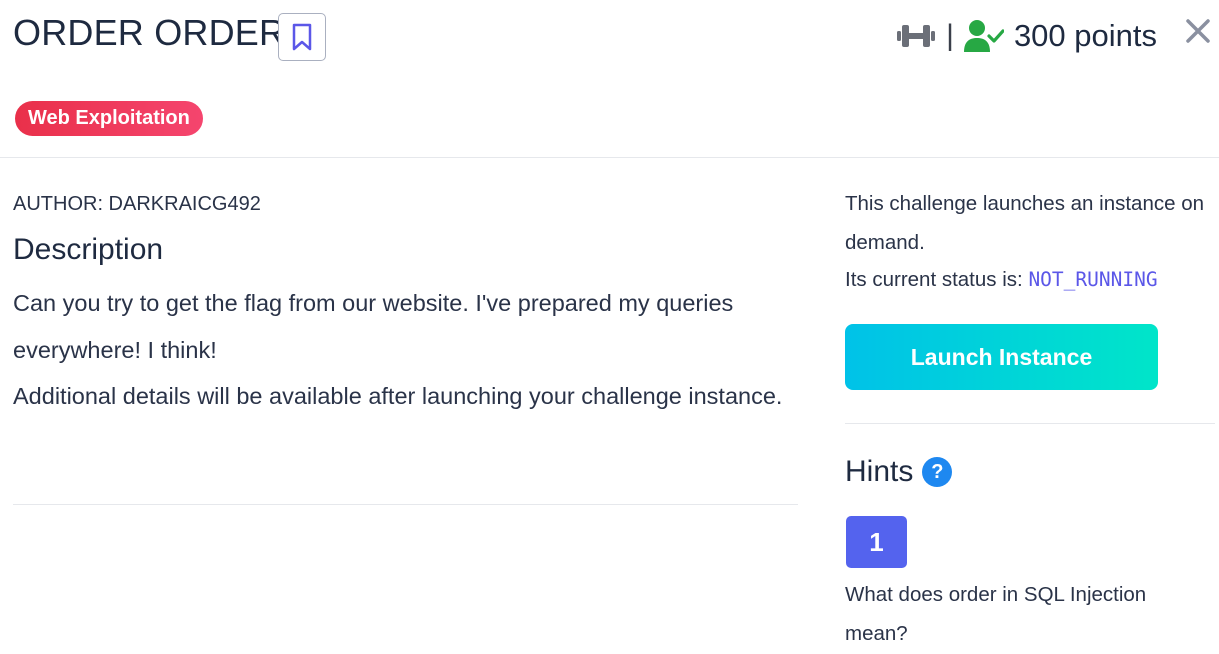 The height and width of the screenshot is (654, 1219). Describe the element at coordinates (937, 472) in the screenshot. I see `help-icon: ?` at that location.